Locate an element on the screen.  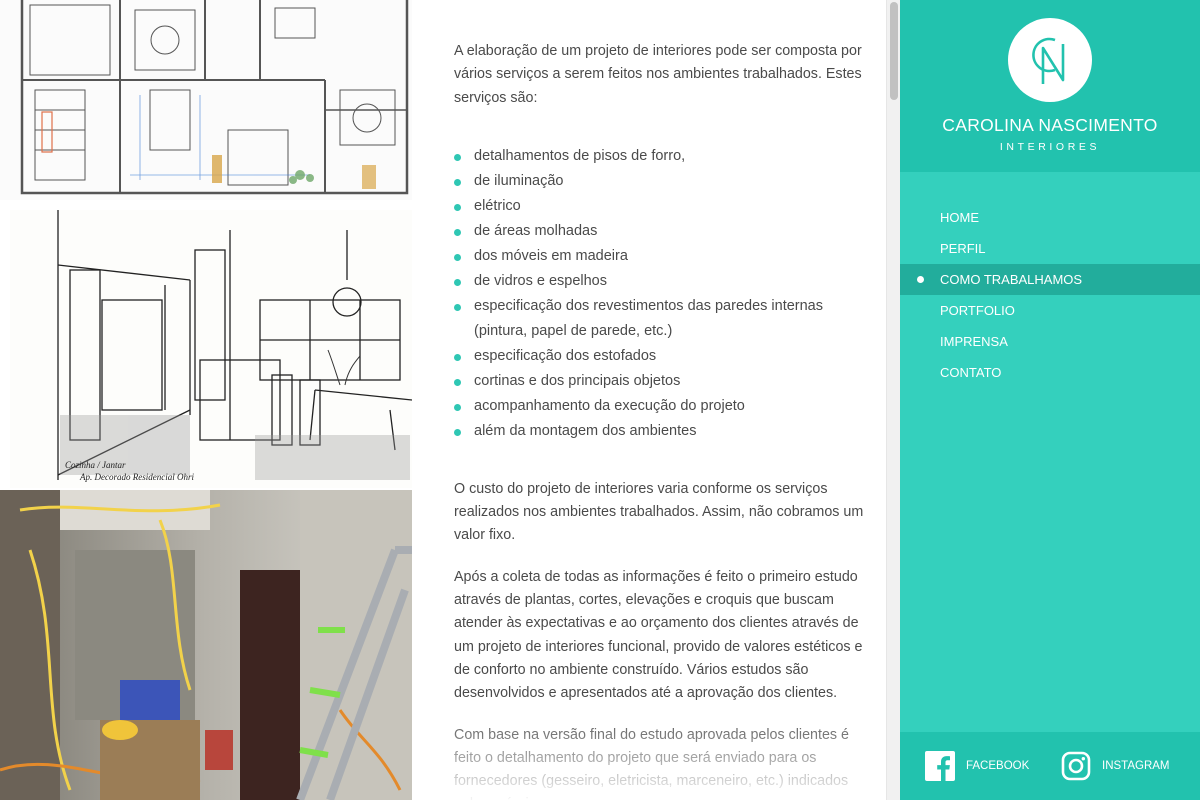
nav-item-portfolio: PORTFOLIO is located at coordinates (1050, 310).